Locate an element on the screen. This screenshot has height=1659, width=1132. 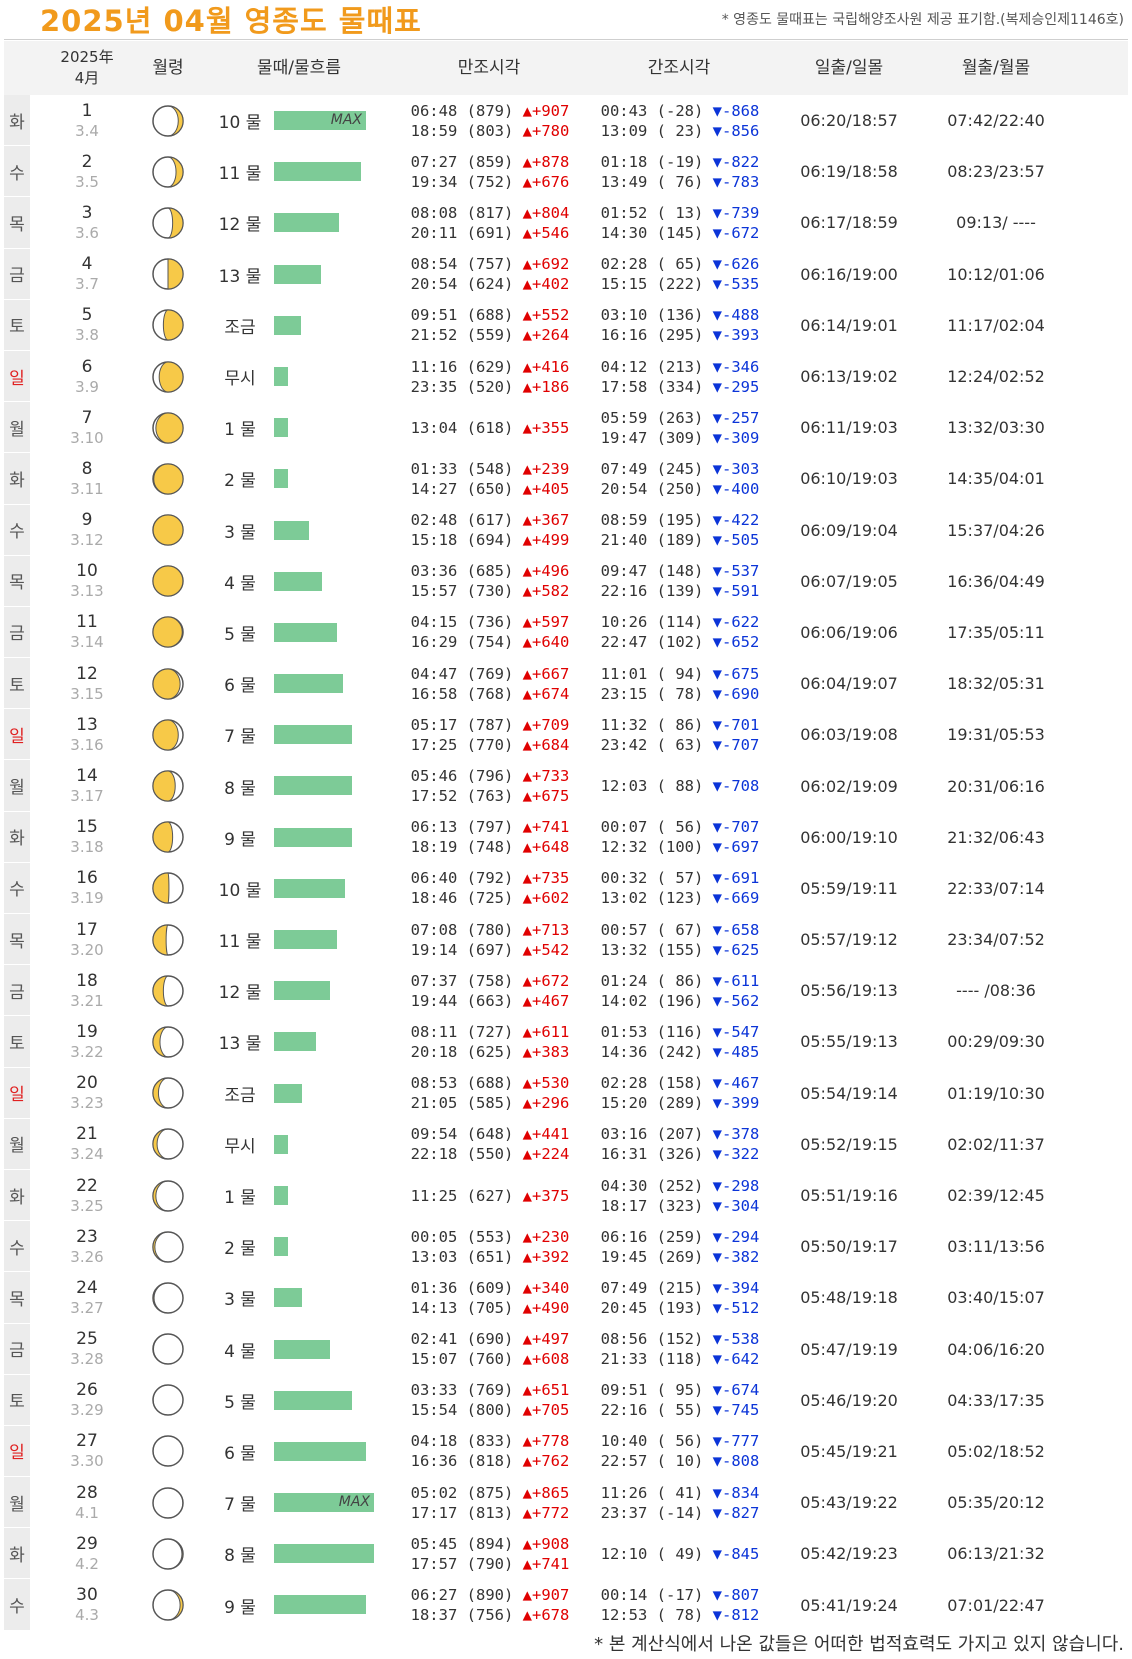
tide-change: -626 is located at coordinates (741, 264).